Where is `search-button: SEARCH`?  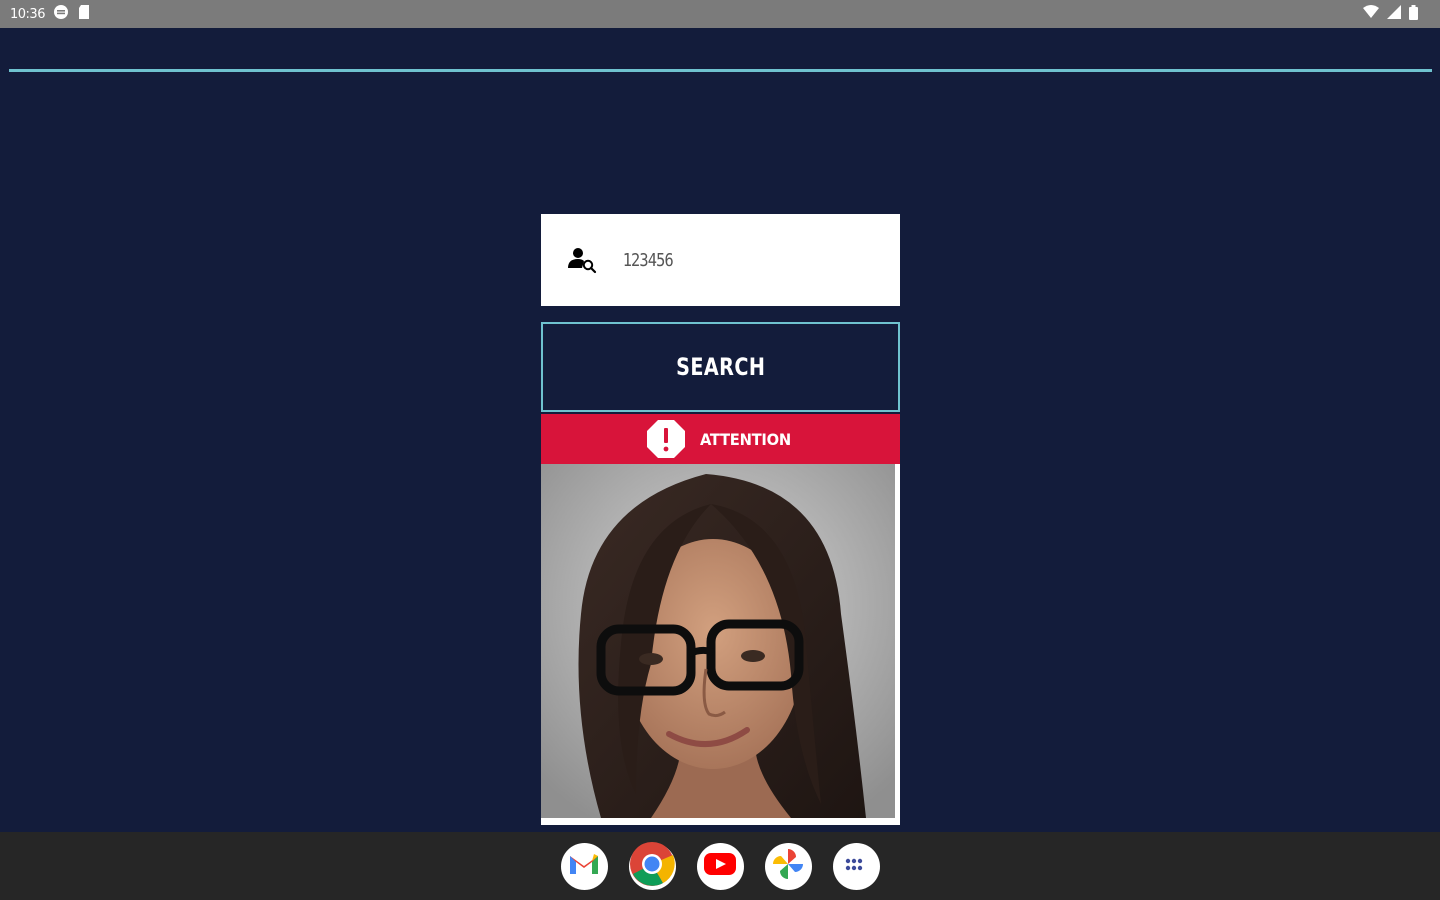
search-button: SEARCH is located at coordinates (720, 367).